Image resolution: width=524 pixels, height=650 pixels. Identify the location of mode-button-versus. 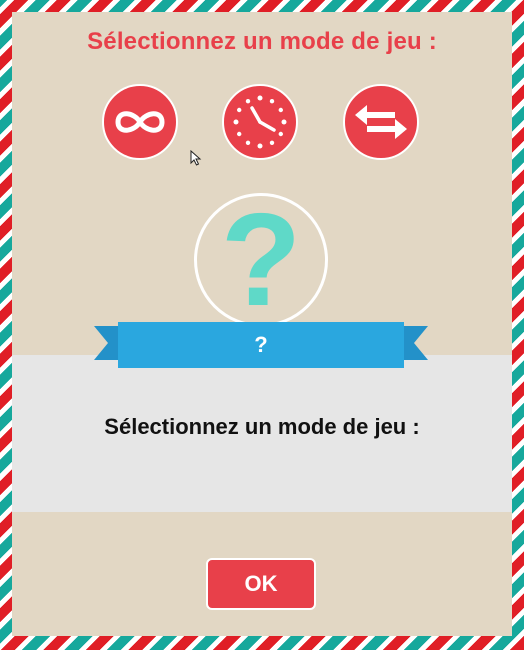
(381, 122).